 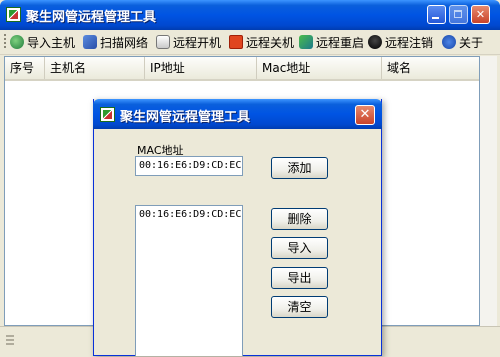 I want to click on column-header-index: 序号, so click(x=25, y=68).